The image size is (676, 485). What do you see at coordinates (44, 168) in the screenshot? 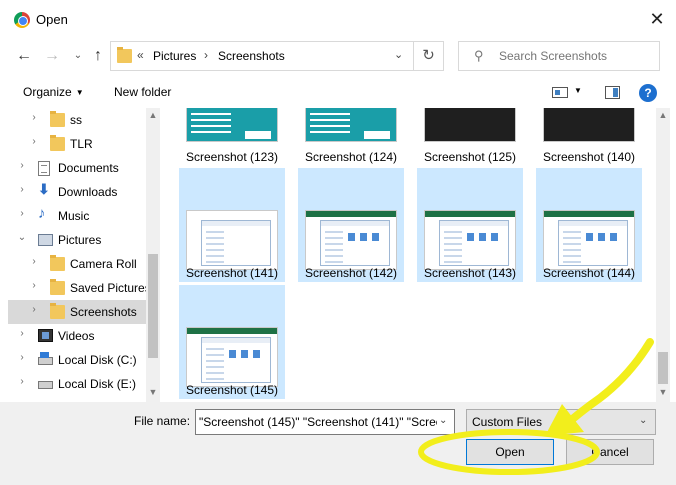
I see `documents-icon` at bounding box center [44, 168].